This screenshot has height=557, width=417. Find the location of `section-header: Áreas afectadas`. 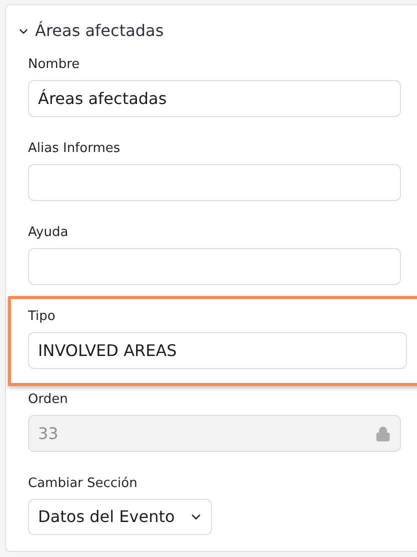

section-header: Áreas afectadas is located at coordinates (85, 31).